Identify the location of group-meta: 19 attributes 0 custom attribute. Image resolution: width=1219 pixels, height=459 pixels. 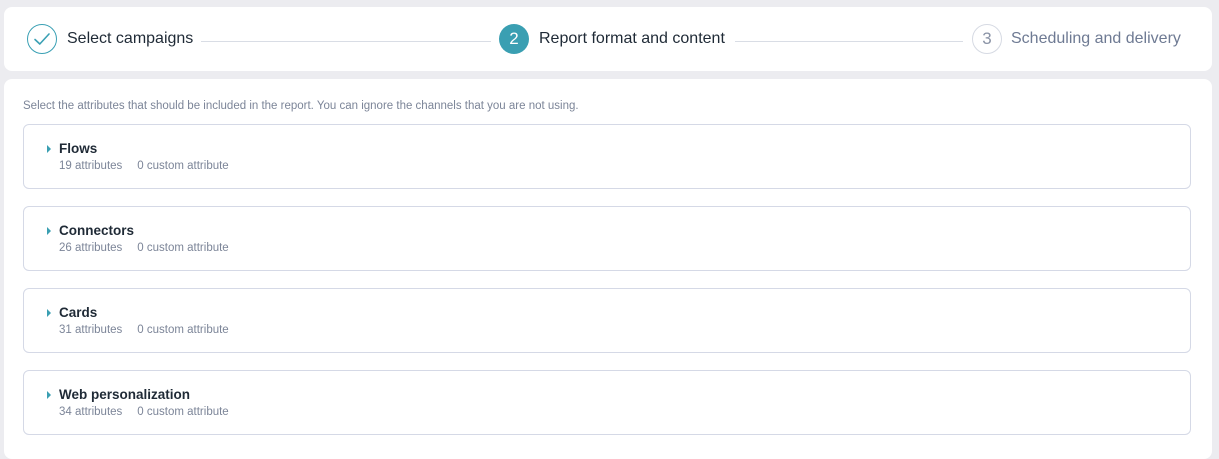
(144, 166).